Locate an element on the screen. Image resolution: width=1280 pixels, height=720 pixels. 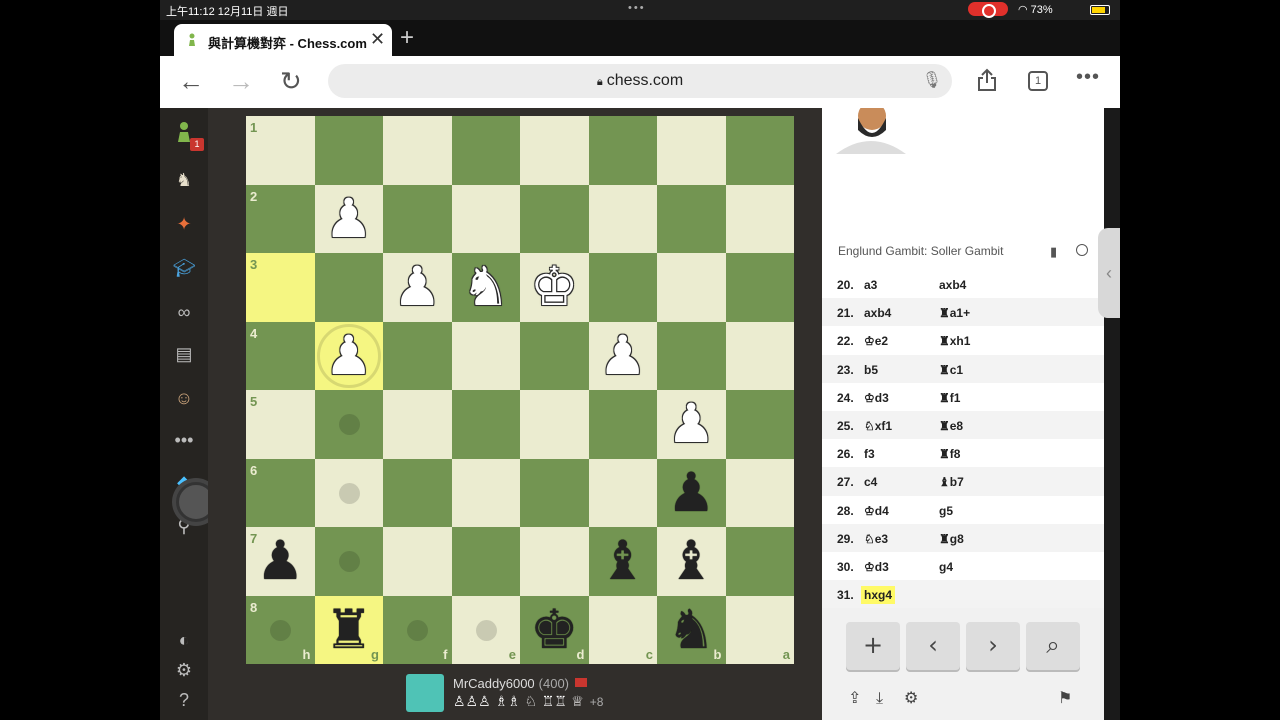
url-field: 🔒︎ chess.com 🎙︎ is located at coordinates (640, 81).